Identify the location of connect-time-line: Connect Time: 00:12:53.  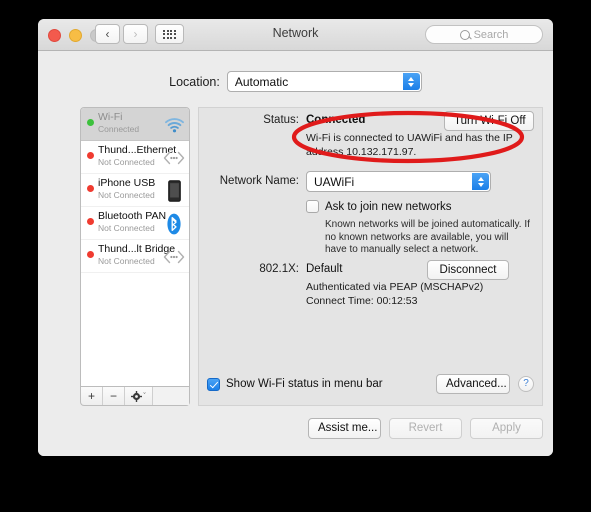
(362, 300).